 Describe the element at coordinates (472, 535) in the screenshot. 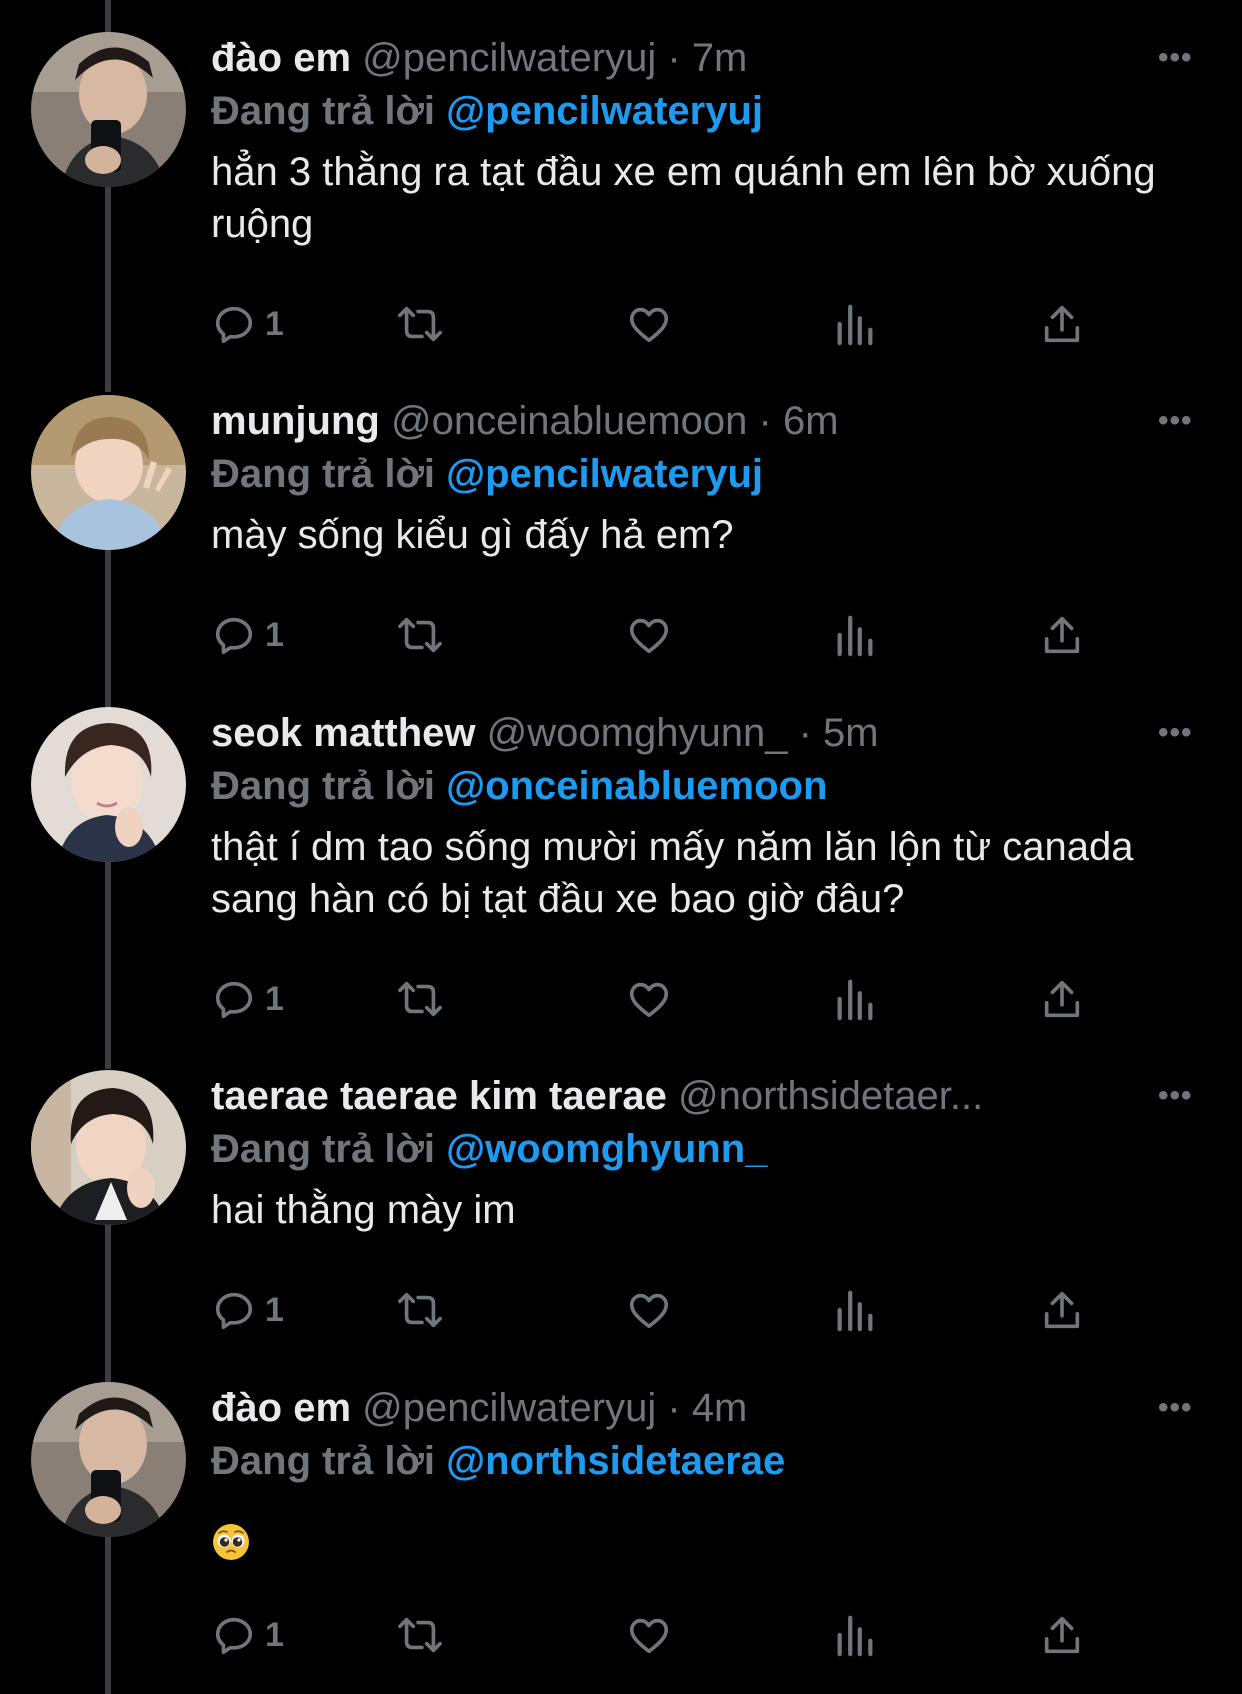

I see `tweet-text: mày sống kiểu gì đấy hả em?` at that location.